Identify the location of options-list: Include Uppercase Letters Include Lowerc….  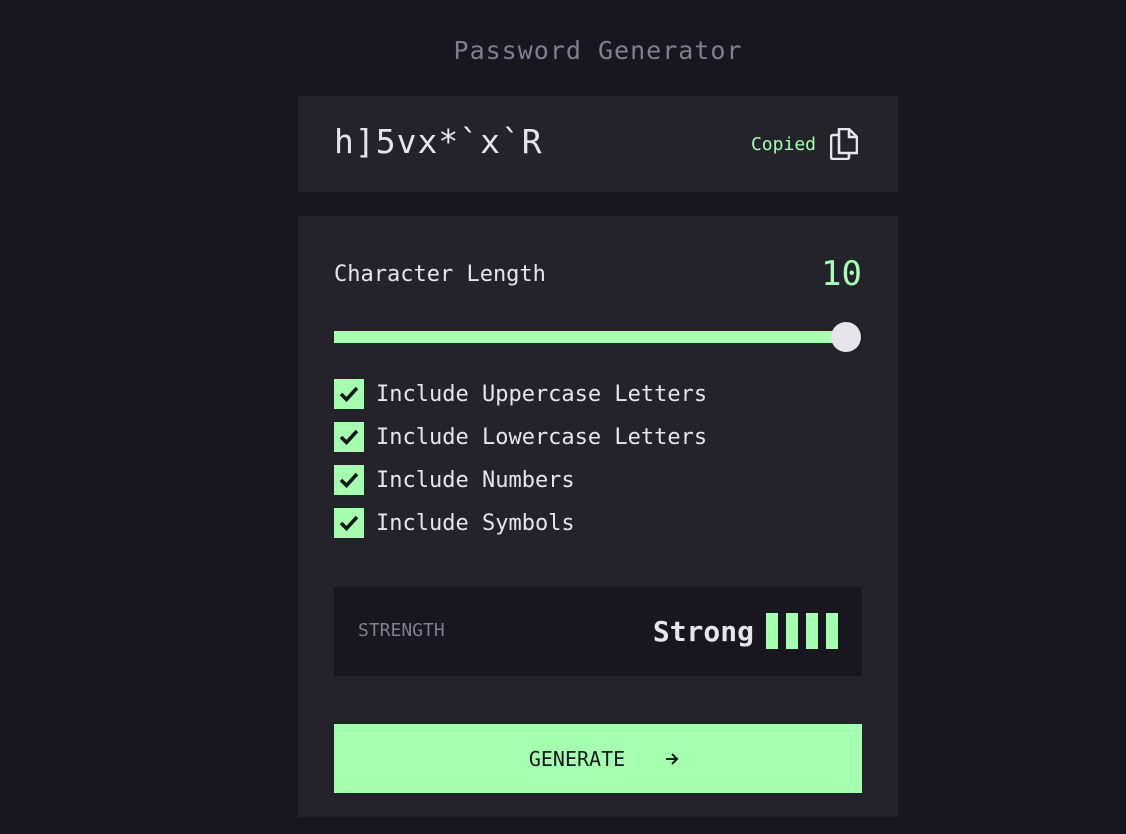
(520, 465).